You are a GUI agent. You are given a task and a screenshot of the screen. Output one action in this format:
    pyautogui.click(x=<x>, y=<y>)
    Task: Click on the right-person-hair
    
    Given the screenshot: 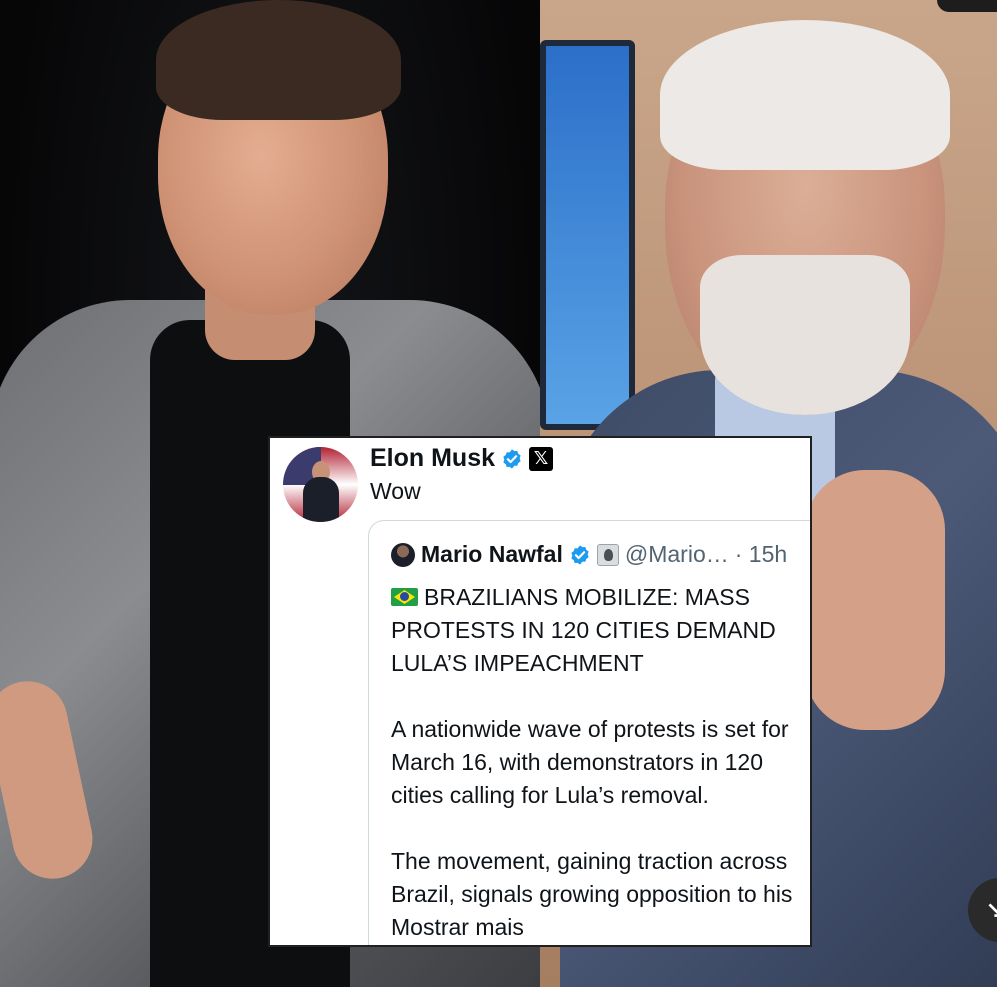 What is the action you would take?
    pyautogui.click(x=805, y=95)
    